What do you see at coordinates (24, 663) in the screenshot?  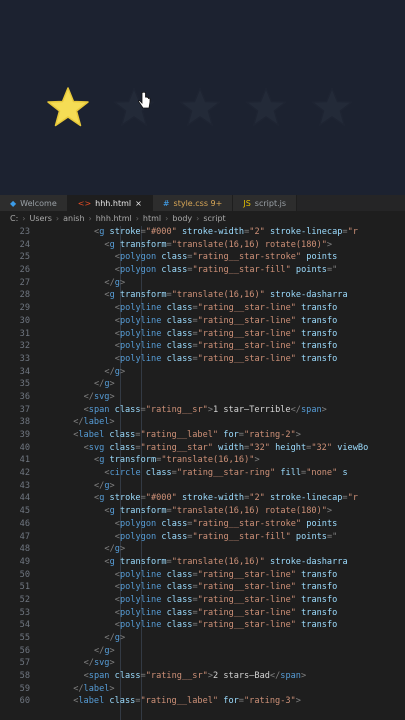 I see `line-number: 57` at bounding box center [24, 663].